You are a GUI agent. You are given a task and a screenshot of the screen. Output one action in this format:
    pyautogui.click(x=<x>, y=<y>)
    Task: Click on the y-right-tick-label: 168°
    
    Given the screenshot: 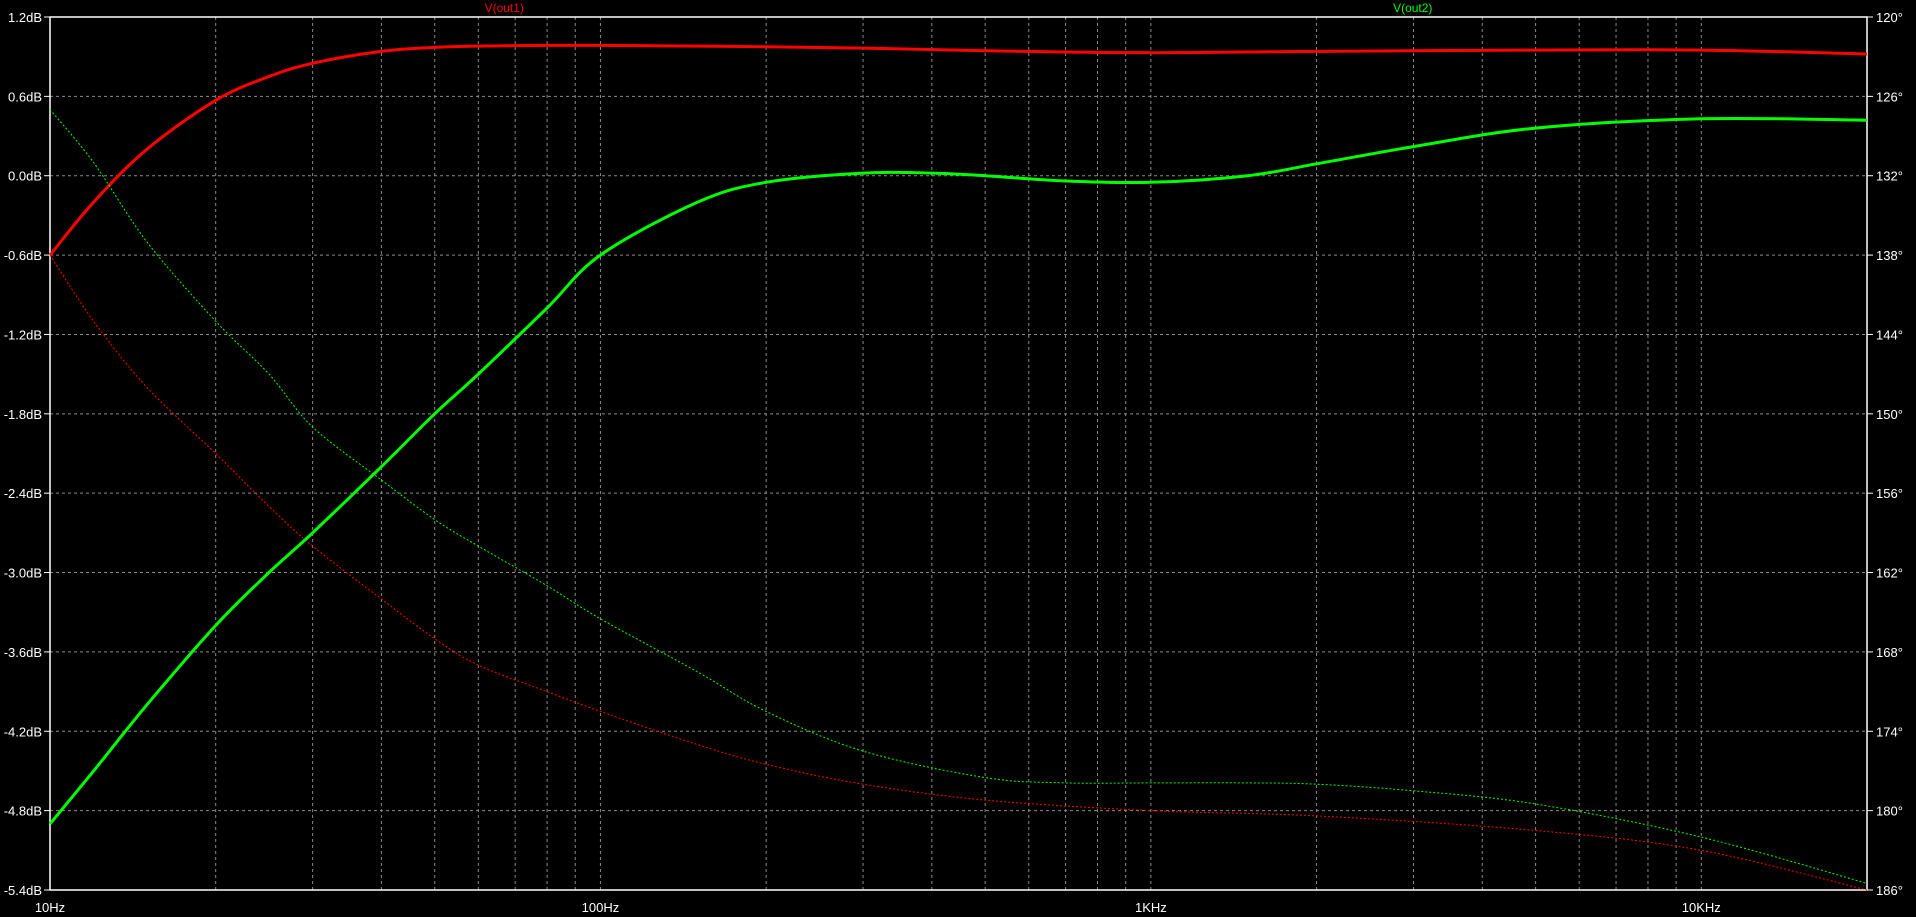 What is the action you would take?
    pyautogui.click(x=1889, y=652)
    